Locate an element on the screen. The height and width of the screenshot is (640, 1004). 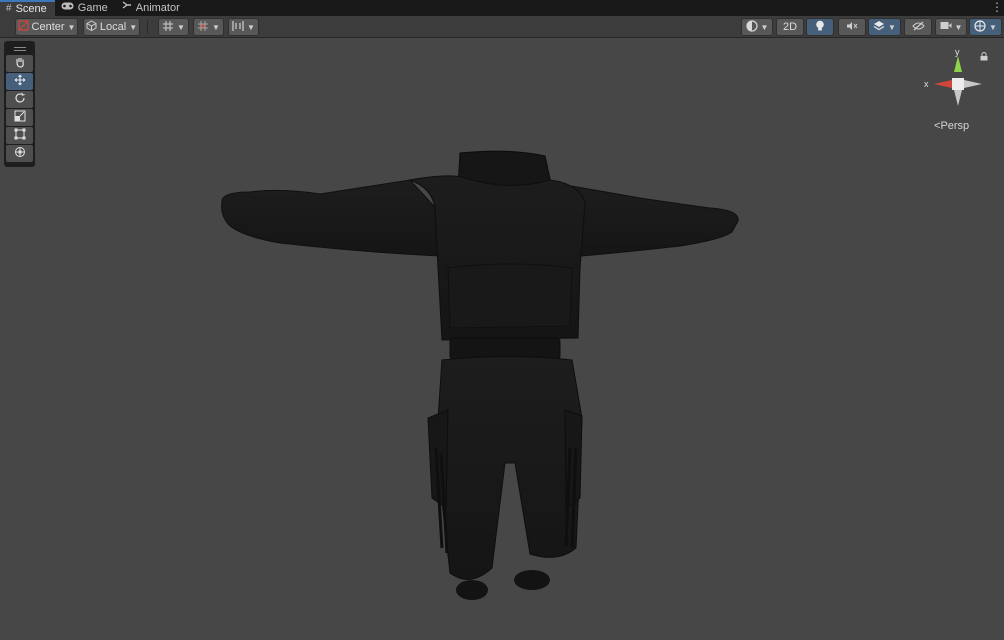
rotate-tool-button is located at coordinates (19, 99).